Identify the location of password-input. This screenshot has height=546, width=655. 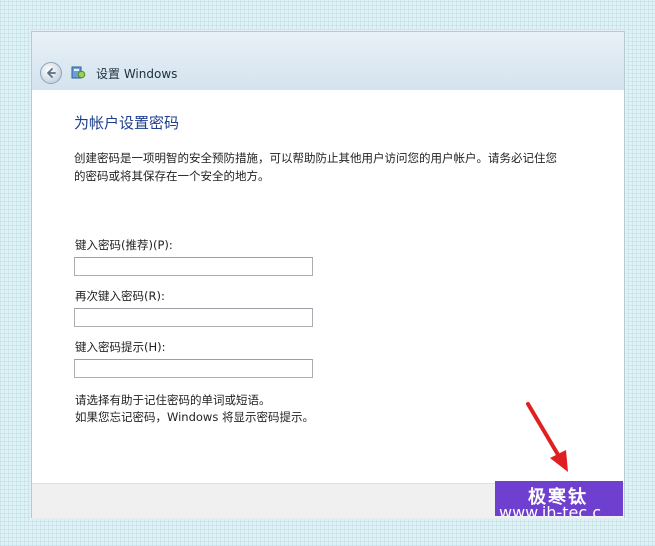
(193, 266).